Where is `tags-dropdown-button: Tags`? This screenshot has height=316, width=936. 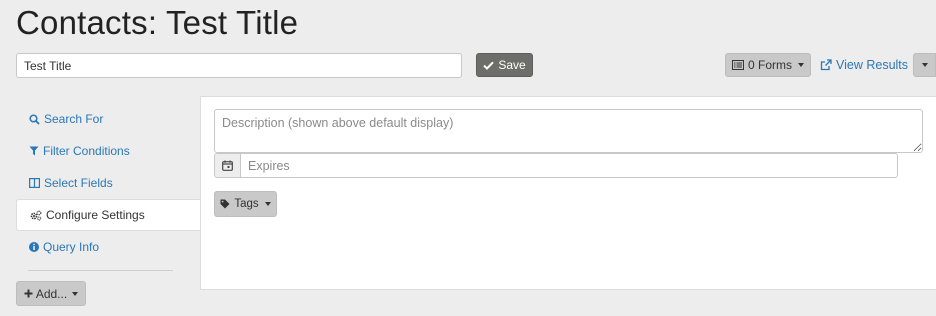
tags-dropdown-button: Tags is located at coordinates (245, 204).